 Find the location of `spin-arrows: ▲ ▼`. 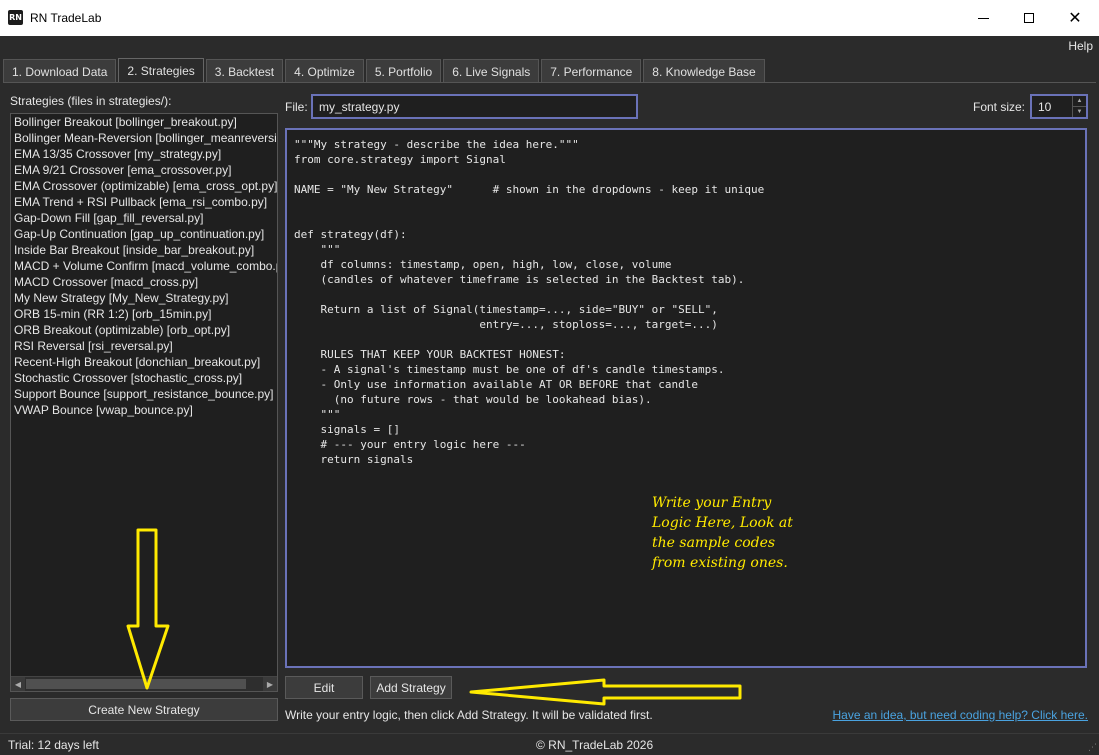

spin-arrows: ▲ ▼ is located at coordinates (1079, 106).